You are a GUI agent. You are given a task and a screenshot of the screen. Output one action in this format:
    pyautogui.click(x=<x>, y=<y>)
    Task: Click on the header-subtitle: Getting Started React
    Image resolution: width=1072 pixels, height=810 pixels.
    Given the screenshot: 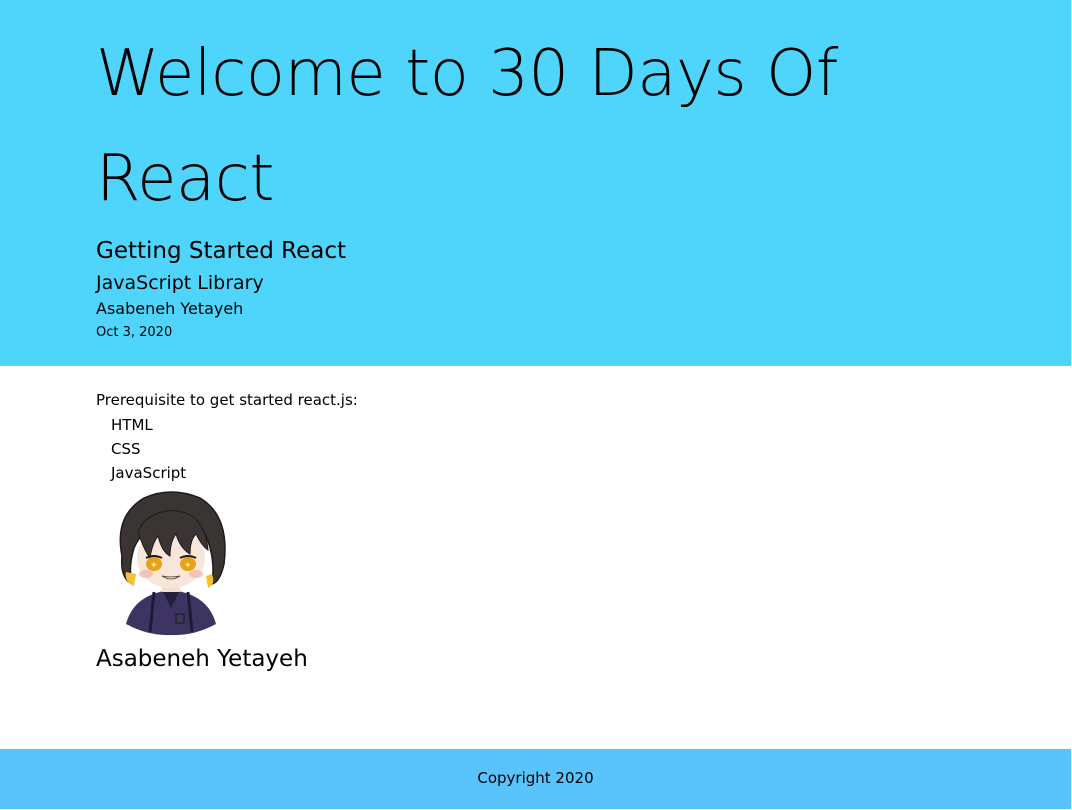 What is the action you would take?
    pyautogui.click(x=221, y=251)
    